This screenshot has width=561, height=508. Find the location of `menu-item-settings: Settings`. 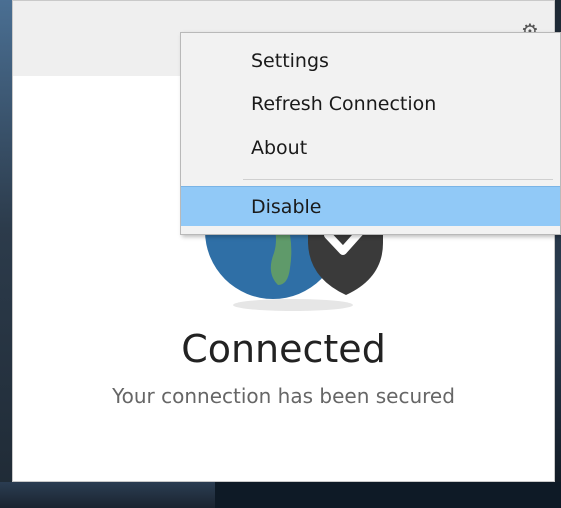

menu-item-settings: Settings is located at coordinates (370, 61).